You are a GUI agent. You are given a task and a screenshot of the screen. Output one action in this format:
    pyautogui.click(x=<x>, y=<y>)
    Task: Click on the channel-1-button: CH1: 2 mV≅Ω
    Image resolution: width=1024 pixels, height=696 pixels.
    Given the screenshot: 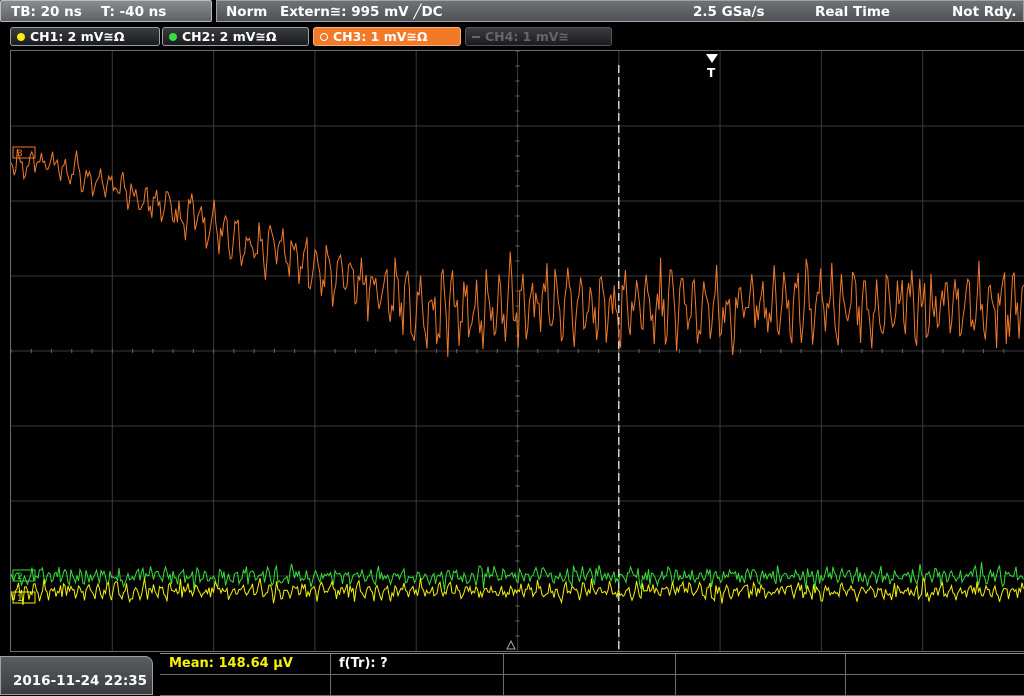 What is the action you would take?
    pyautogui.click(x=85, y=36)
    